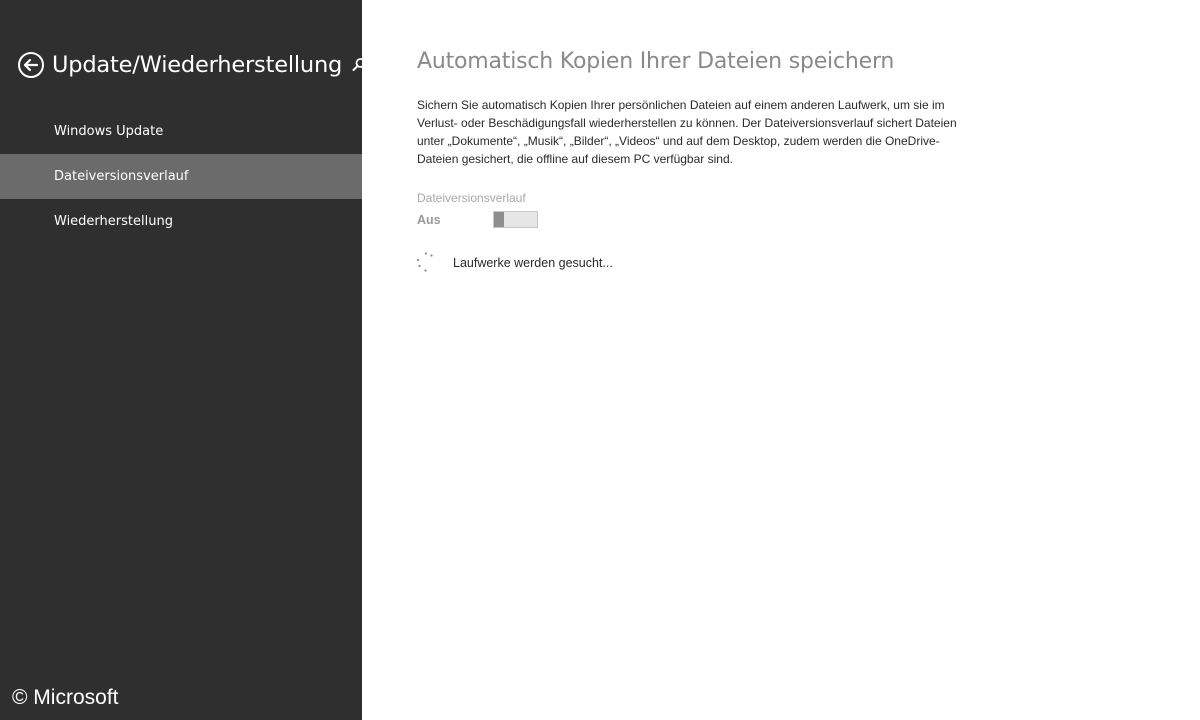 This screenshot has width=1200, height=720. What do you see at coordinates (181, 221) in the screenshot?
I see `sidebar-item-wiederherstellung: Wiederherstellung` at bounding box center [181, 221].